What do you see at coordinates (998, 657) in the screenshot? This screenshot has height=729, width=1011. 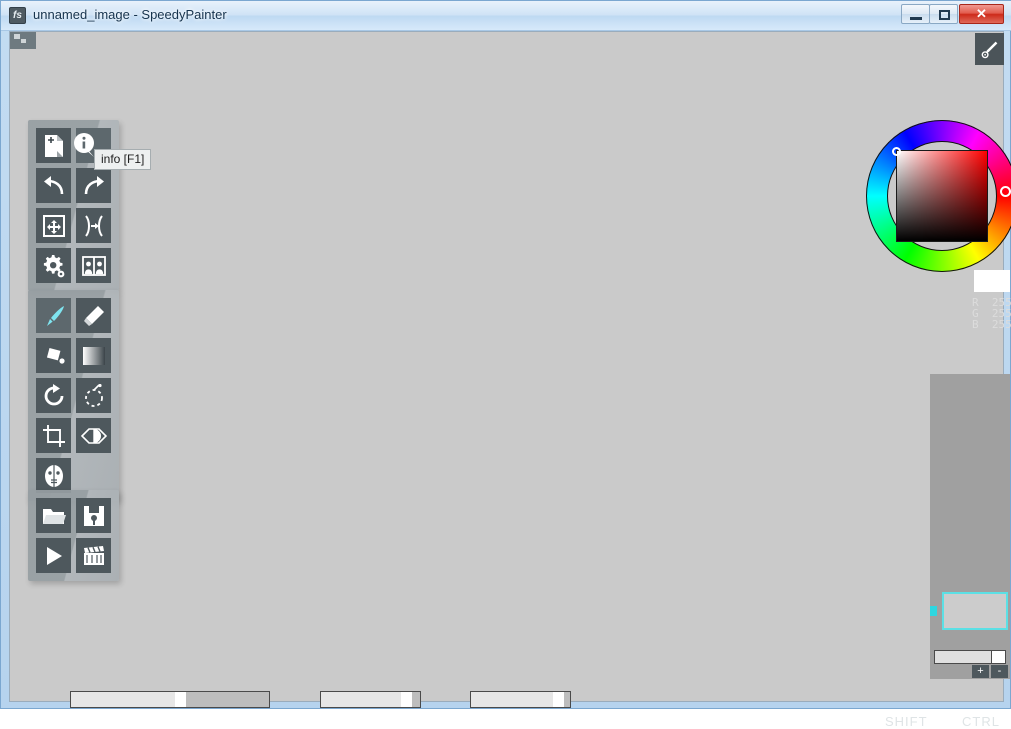 I see `layer-opacity-handle` at bounding box center [998, 657].